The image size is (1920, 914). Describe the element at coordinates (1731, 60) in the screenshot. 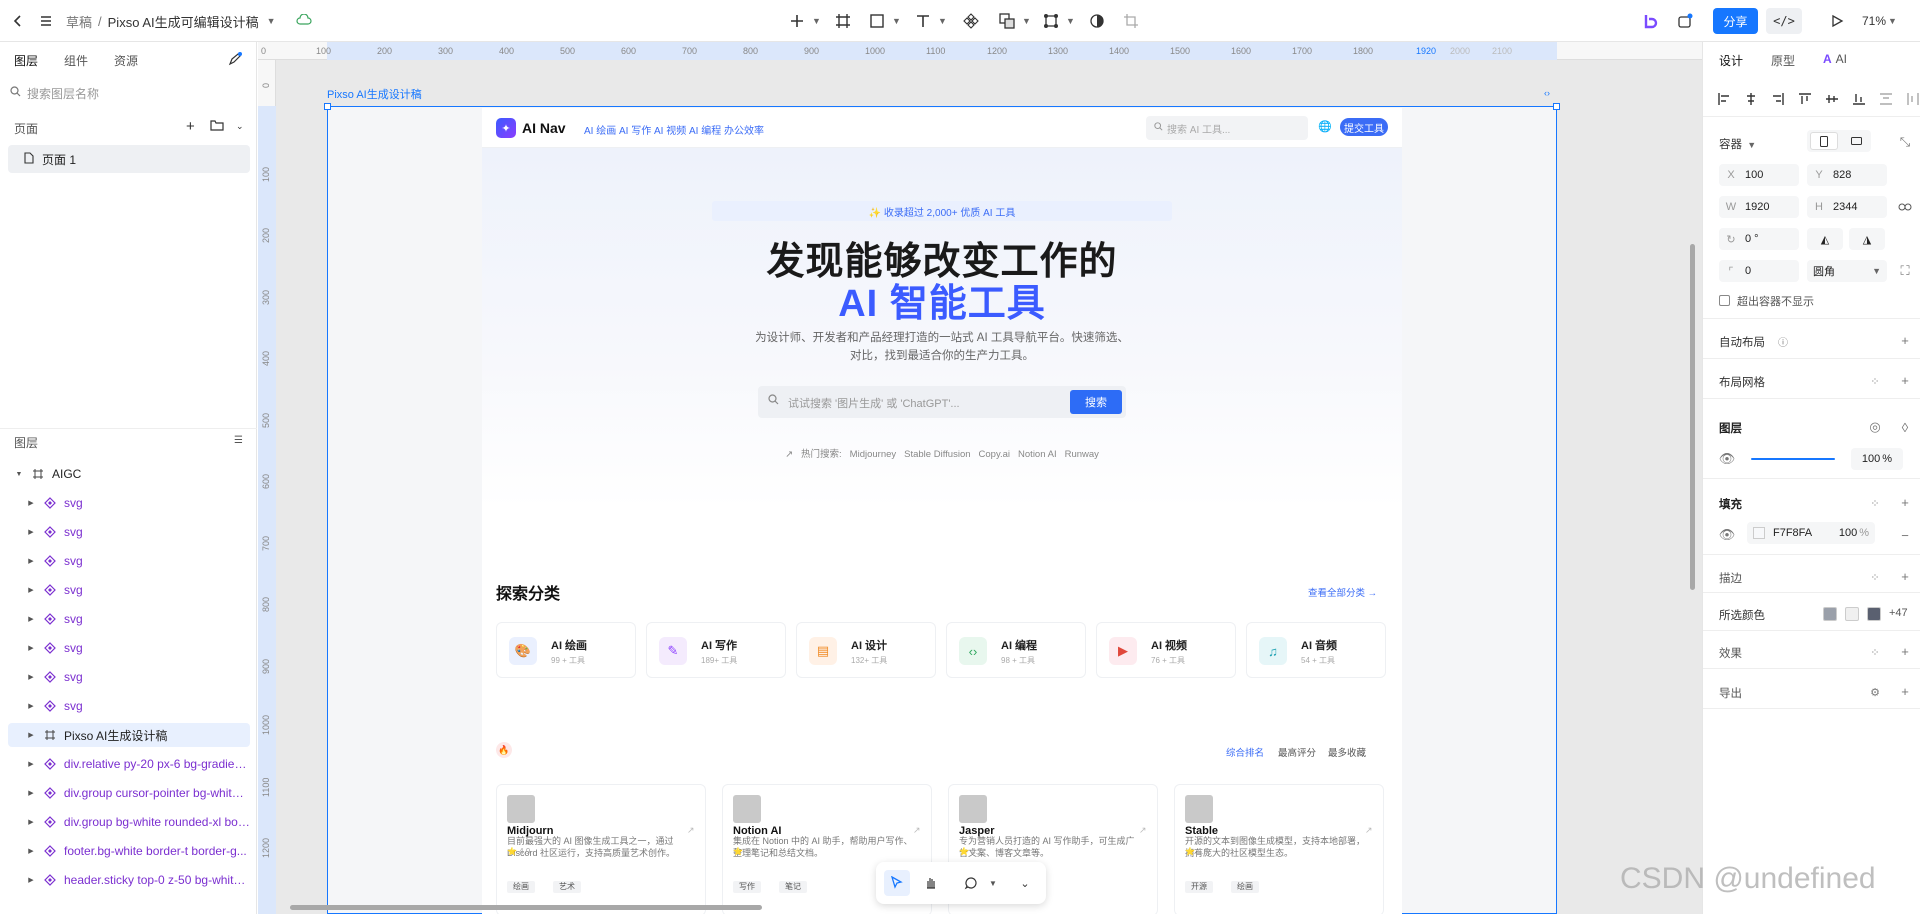

I see `tab-design: 设计` at that location.